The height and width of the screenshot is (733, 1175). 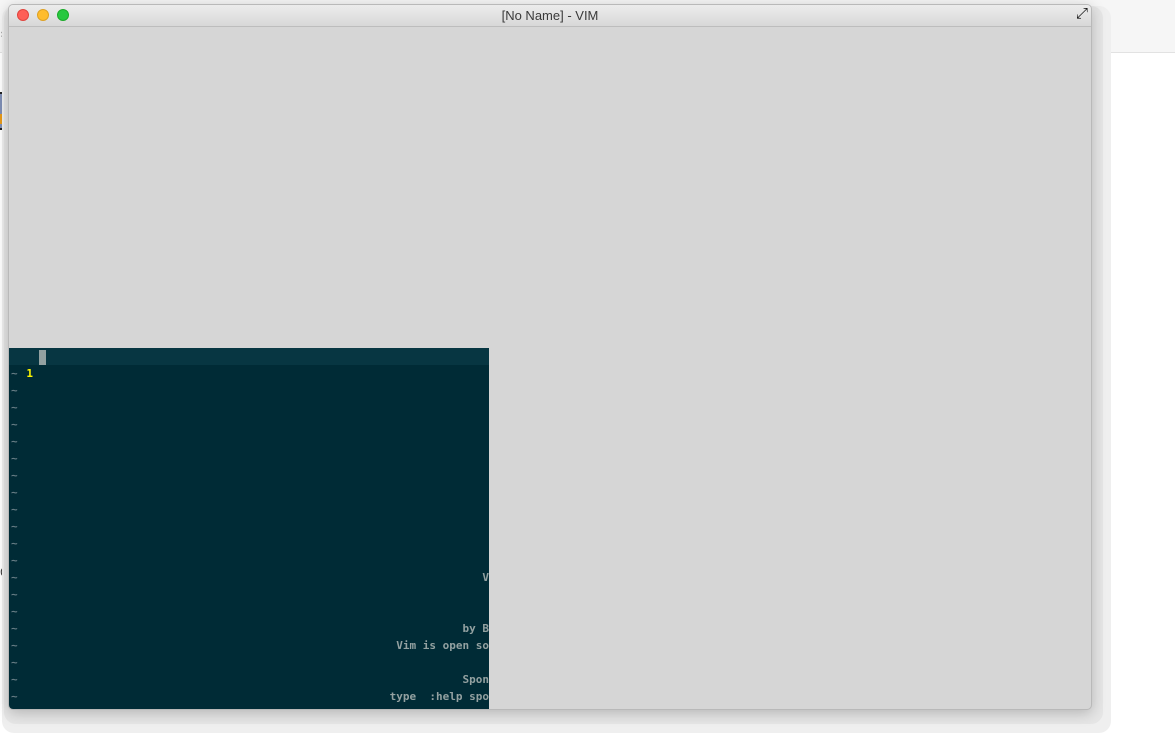 I want to click on empty-buffer-line: ~ type :help spo, so click(x=249, y=696).